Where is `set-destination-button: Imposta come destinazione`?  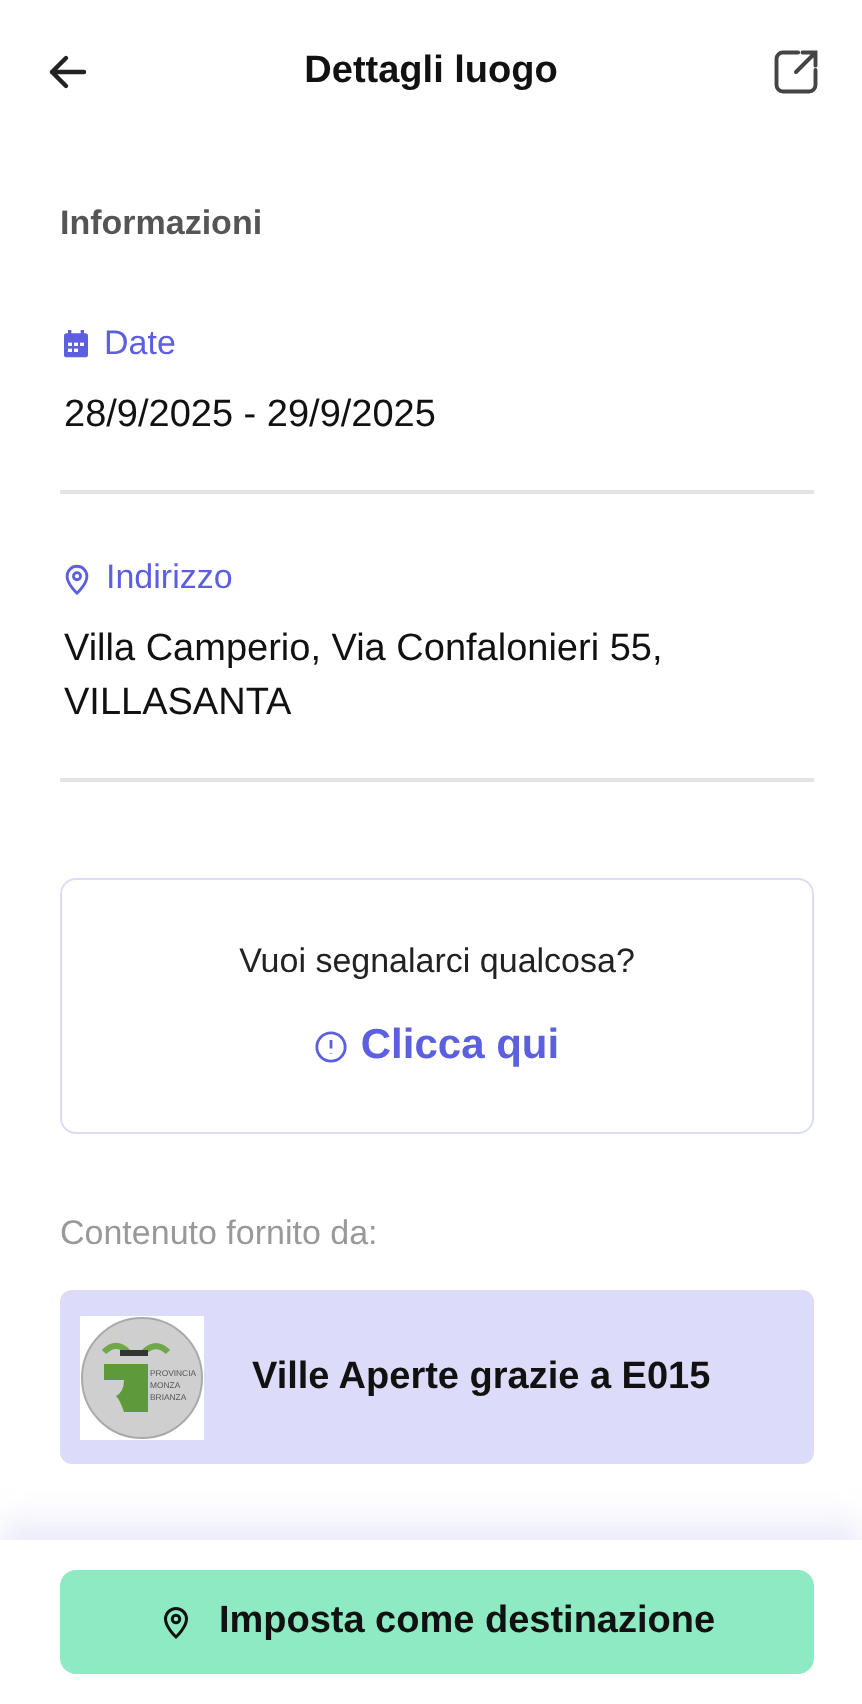 set-destination-button: Imposta come destinazione is located at coordinates (437, 1622).